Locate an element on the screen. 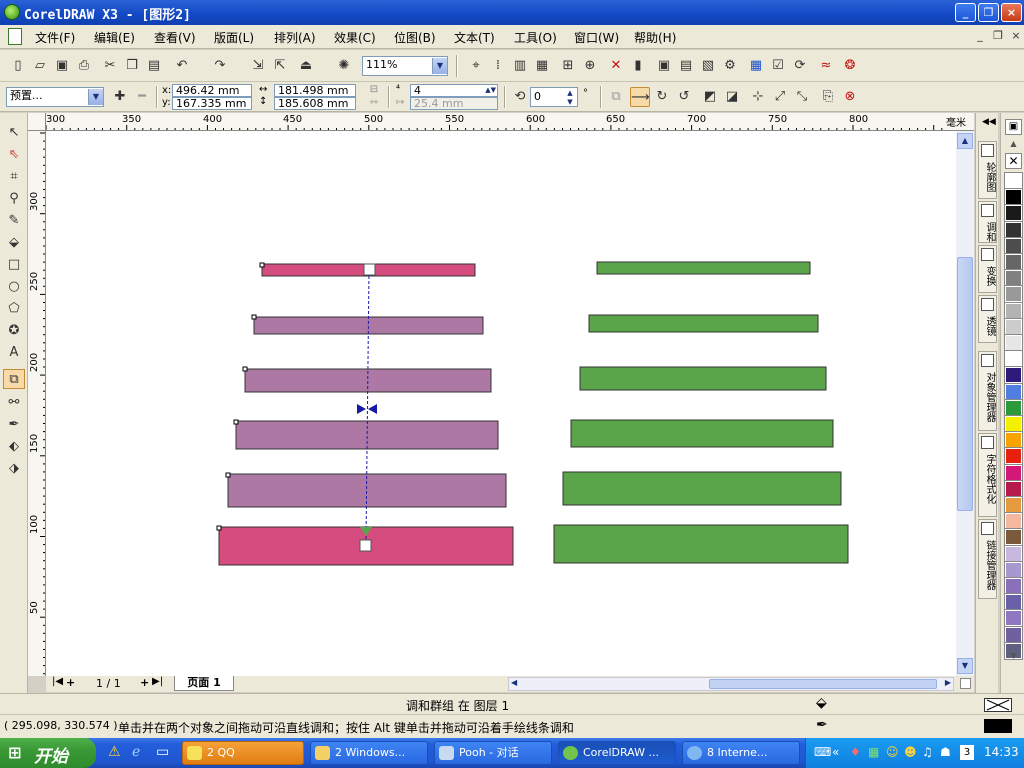 Image resolution: width=1024 pixels, height=768 pixels. application-launcher-icon: ⏏ is located at coordinates (306, 66).